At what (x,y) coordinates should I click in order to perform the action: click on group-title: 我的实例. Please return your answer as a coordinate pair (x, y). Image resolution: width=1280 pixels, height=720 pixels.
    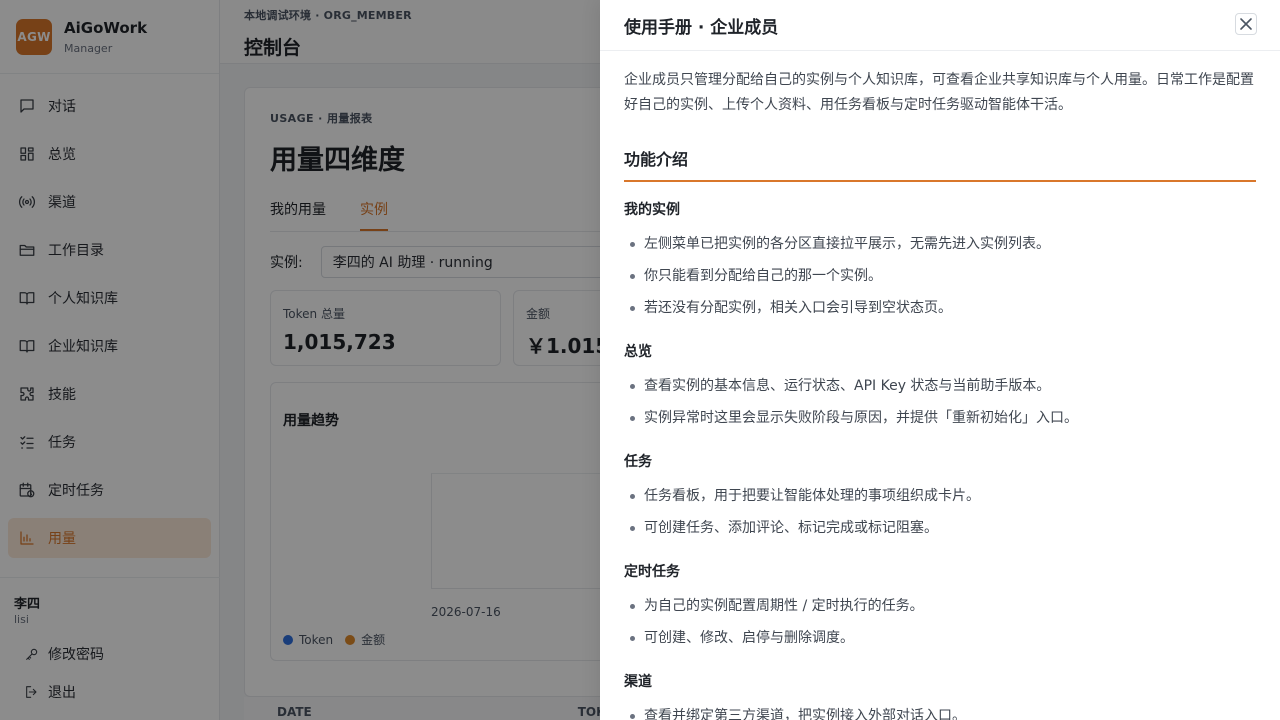
    Looking at the image, I should click on (652, 210).